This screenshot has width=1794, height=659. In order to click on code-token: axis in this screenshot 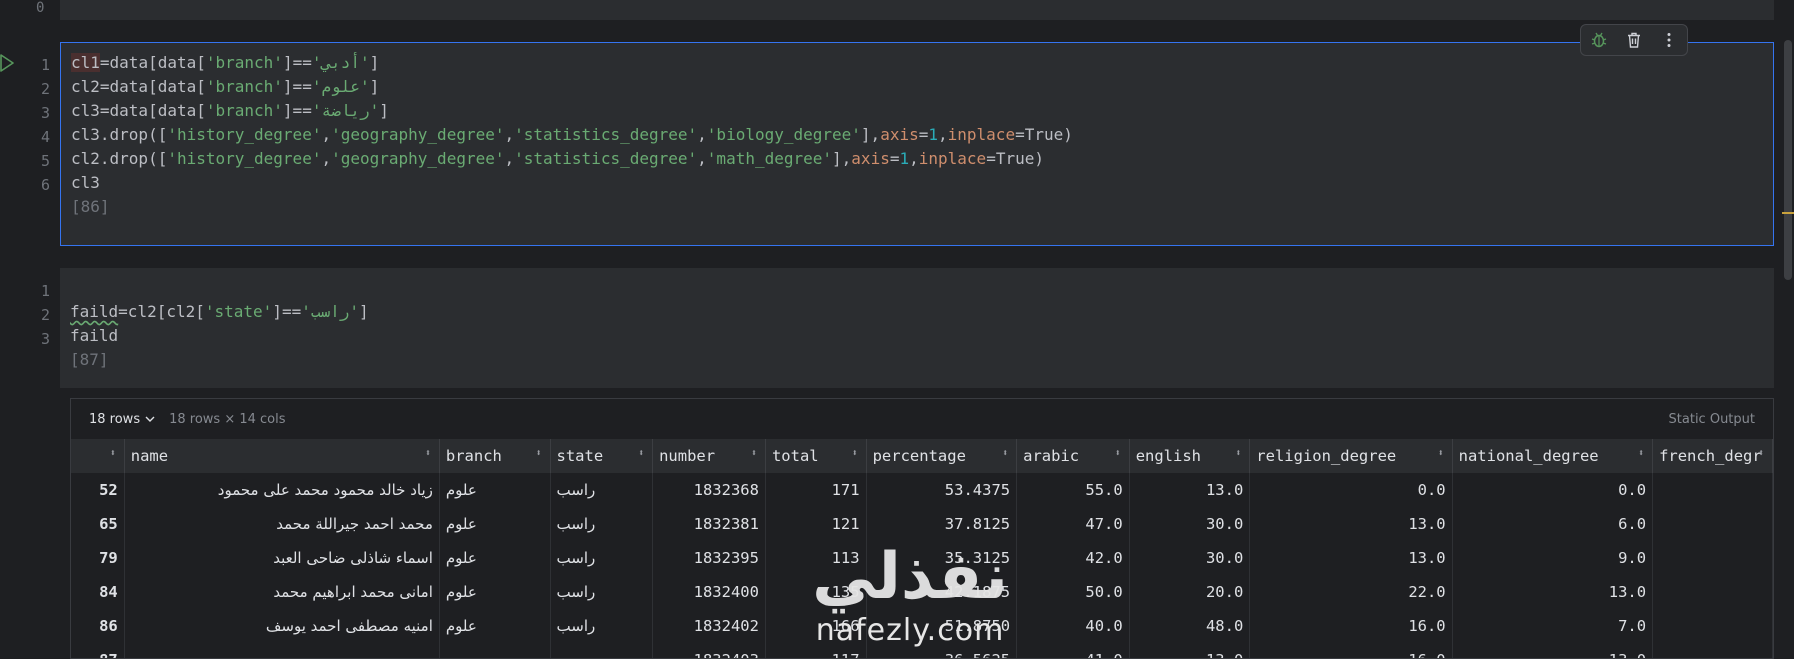, I will do `click(870, 158)`.